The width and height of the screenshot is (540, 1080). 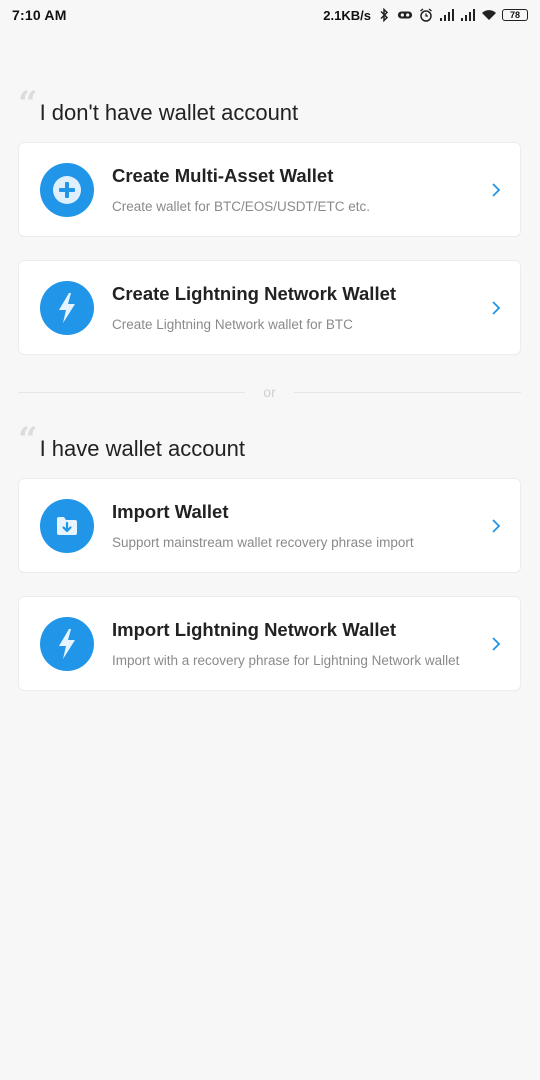 What do you see at coordinates (347, 15) in the screenshot?
I see `network-speed: 2.1KB/s` at bounding box center [347, 15].